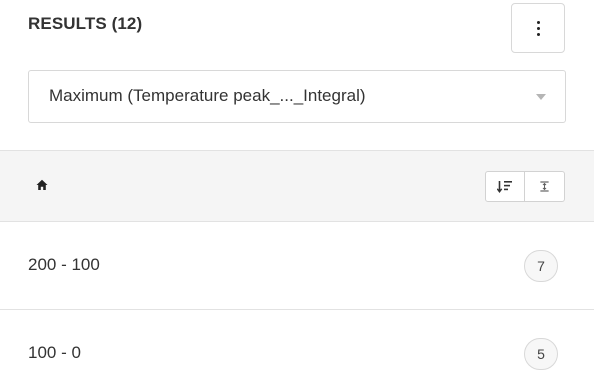 The height and width of the screenshot is (386, 594). Describe the element at coordinates (85, 23) in the screenshot. I see `results-title: RESULTS (12)` at that location.